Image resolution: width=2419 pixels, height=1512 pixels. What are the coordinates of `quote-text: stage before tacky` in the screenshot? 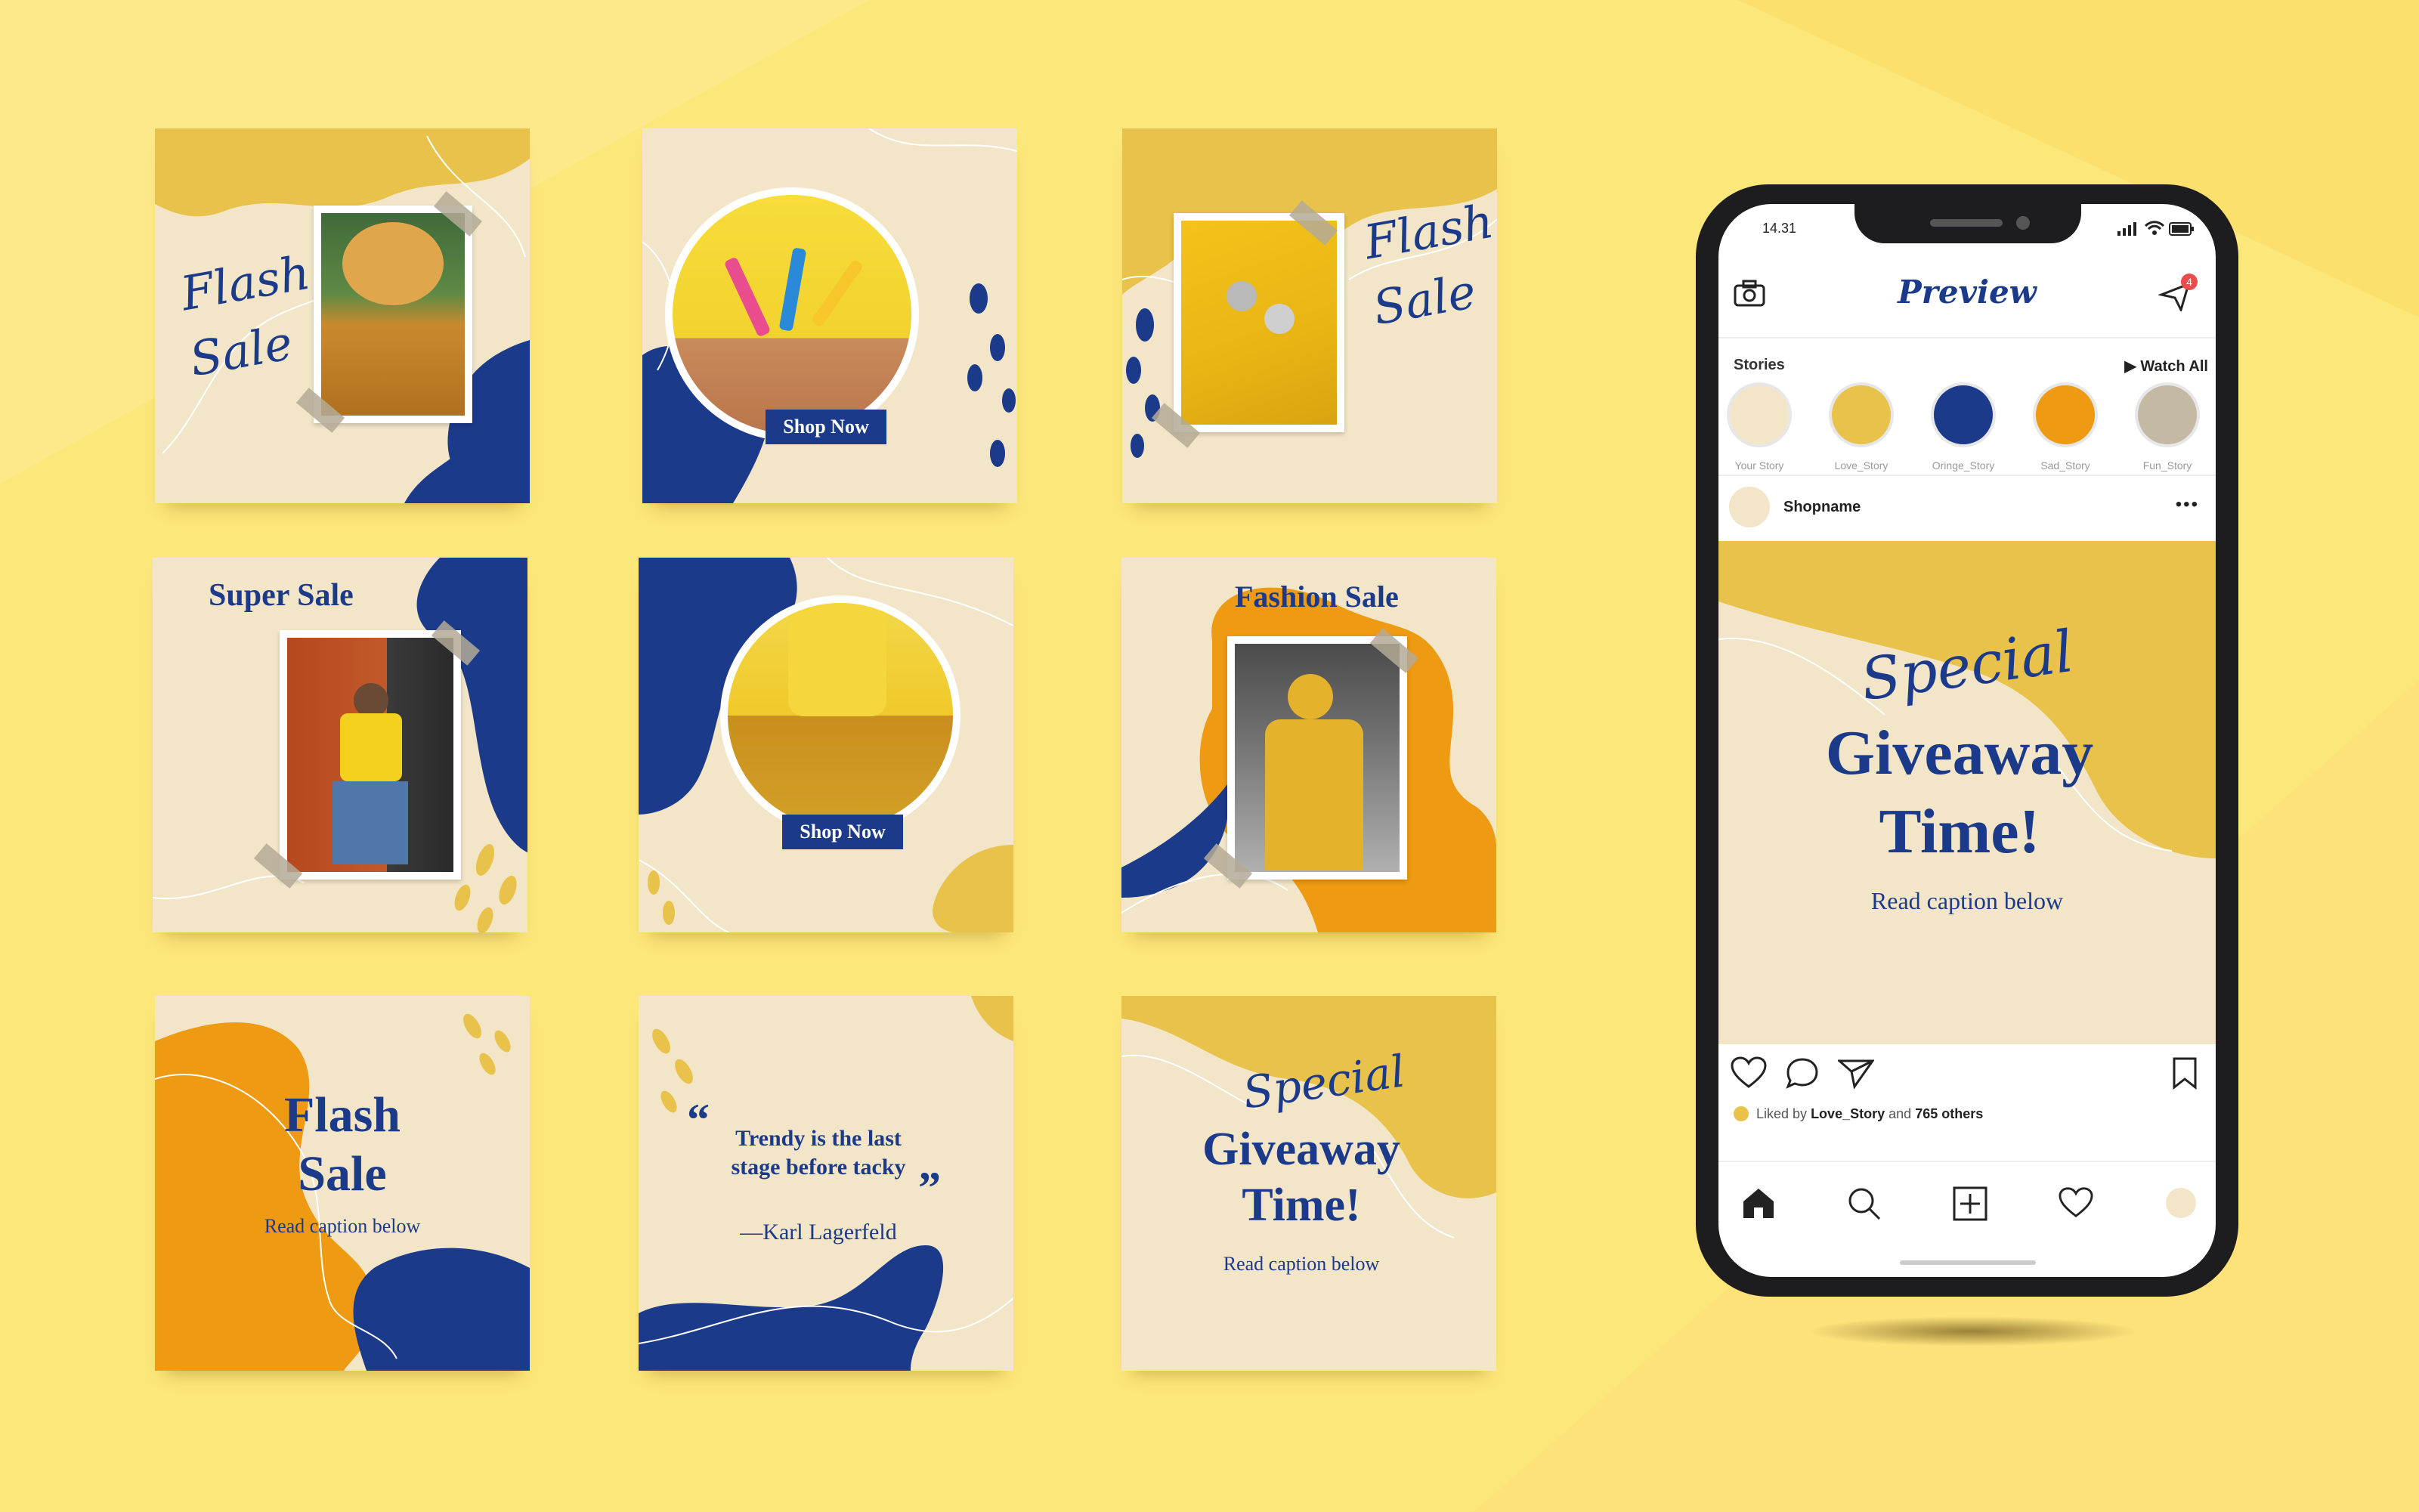 It's located at (818, 1167).